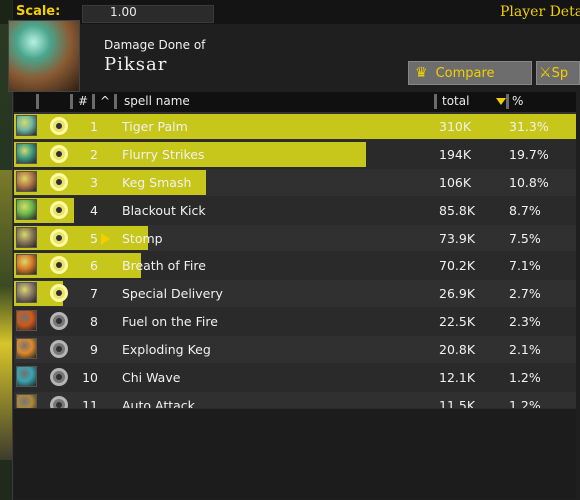 This screenshot has height=500, width=580. What do you see at coordinates (26, 153) in the screenshot?
I see `flurry-strikes-icon` at bounding box center [26, 153].